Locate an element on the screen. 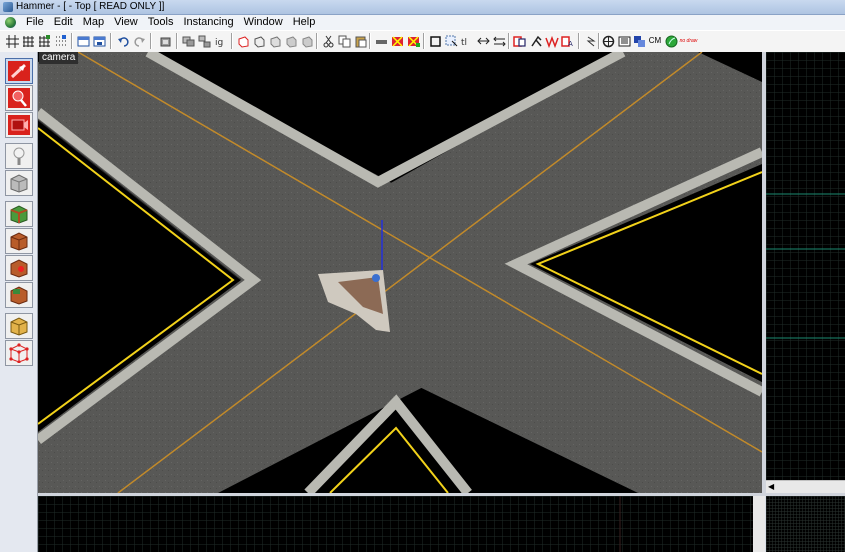  svg-text: ig is located at coordinates (219, 43).